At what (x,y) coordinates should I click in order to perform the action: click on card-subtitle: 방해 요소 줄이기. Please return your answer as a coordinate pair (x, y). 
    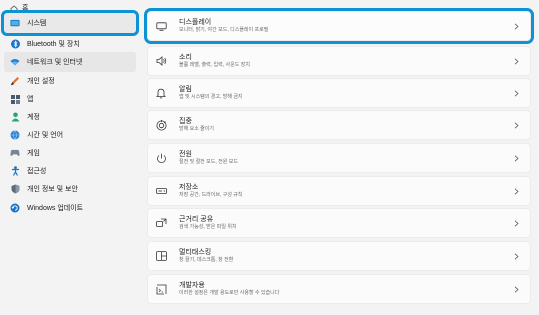
    Looking at the image, I should click on (196, 129).